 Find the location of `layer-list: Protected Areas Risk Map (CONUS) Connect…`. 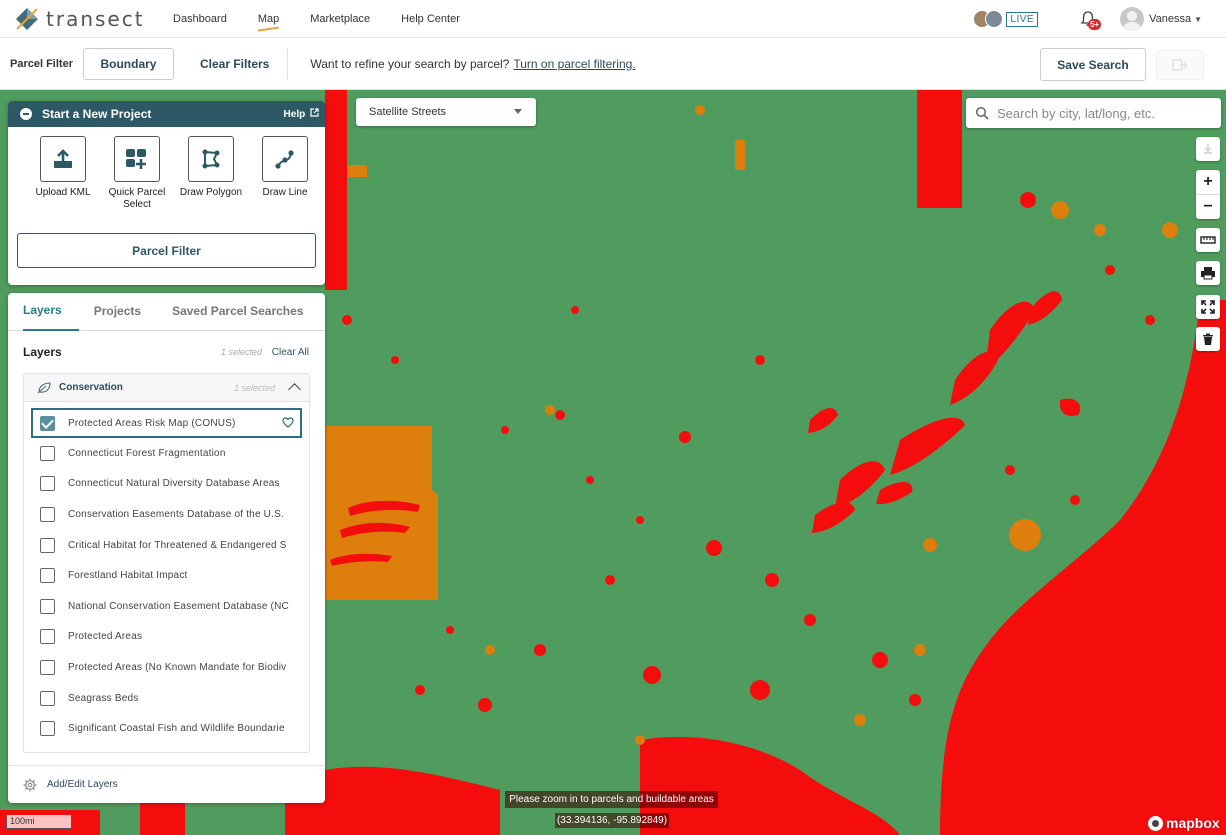

layer-list: Protected Areas Risk Map (CONUS) Connect… is located at coordinates (166, 573).